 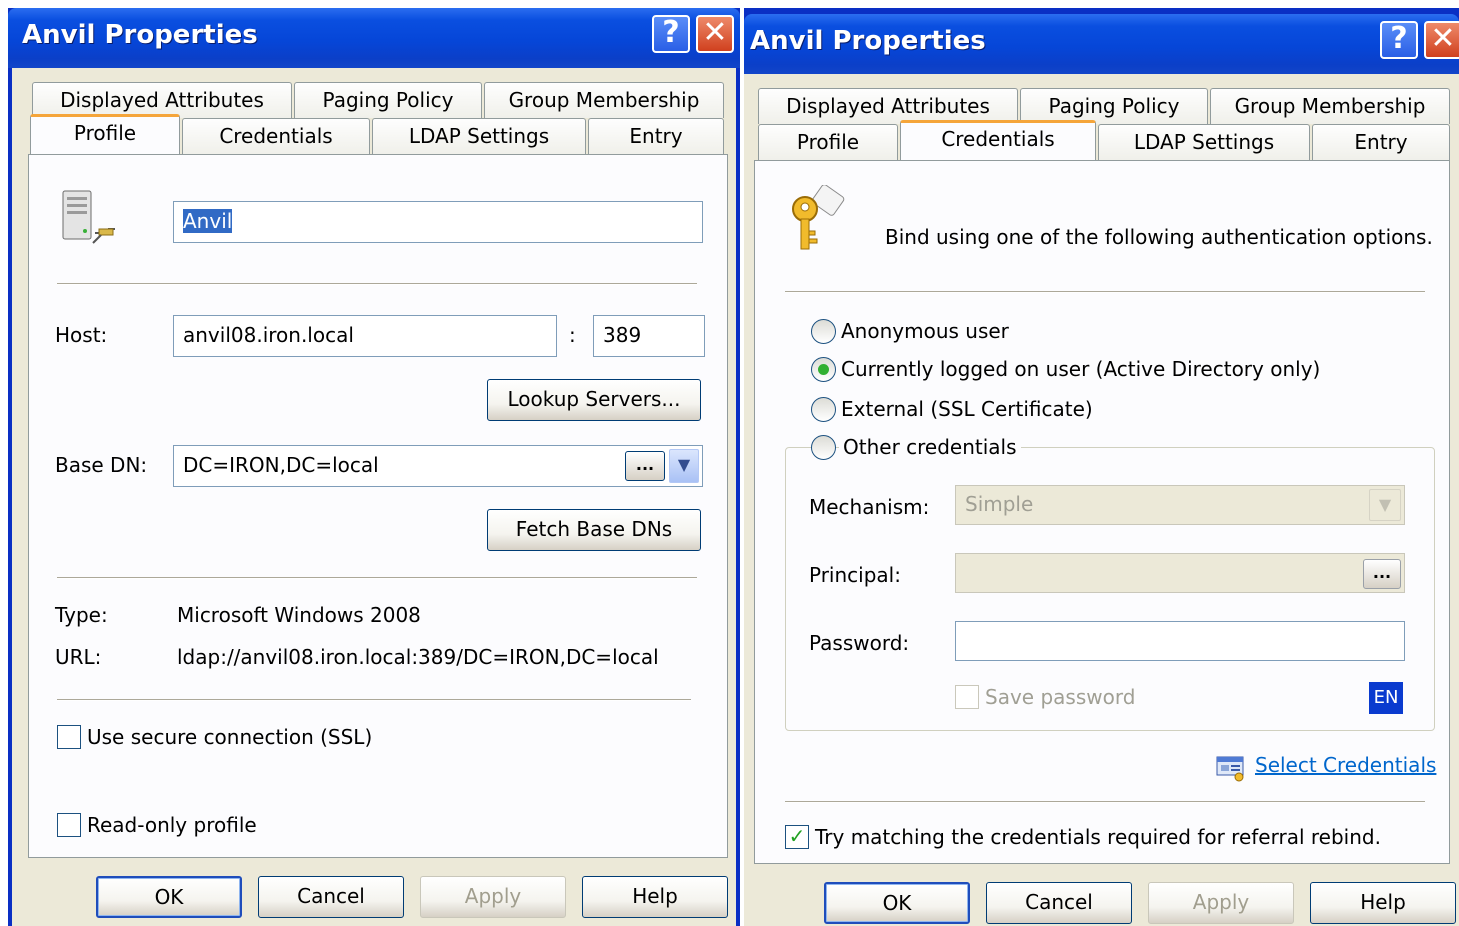 I want to click on mechanism-select: Simple, so click(x=1180, y=505).